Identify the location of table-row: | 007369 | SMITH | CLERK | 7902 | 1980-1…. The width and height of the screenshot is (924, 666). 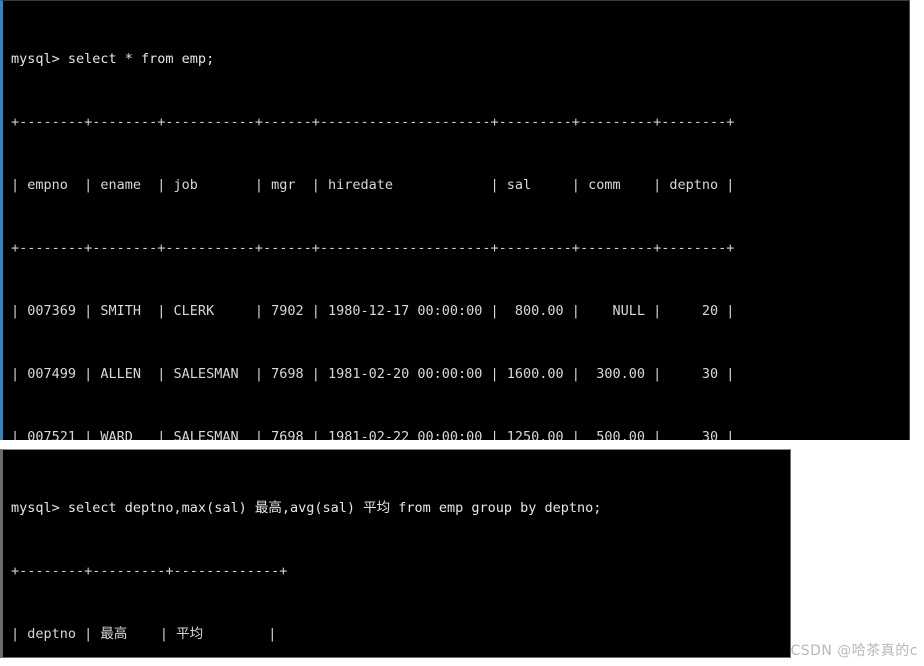
(373, 311).